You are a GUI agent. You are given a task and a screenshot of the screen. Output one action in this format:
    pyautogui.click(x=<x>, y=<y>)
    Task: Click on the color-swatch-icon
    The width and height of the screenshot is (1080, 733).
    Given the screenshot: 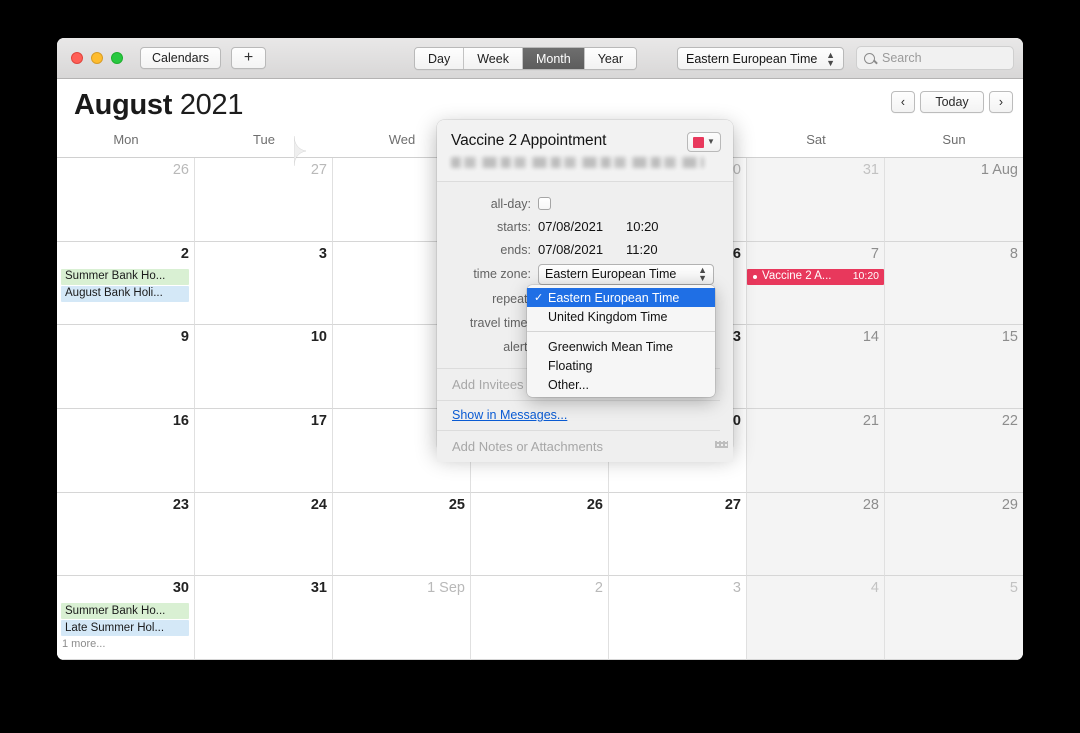 What is the action you would take?
    pyautogui.click(x=699, y=142)
    